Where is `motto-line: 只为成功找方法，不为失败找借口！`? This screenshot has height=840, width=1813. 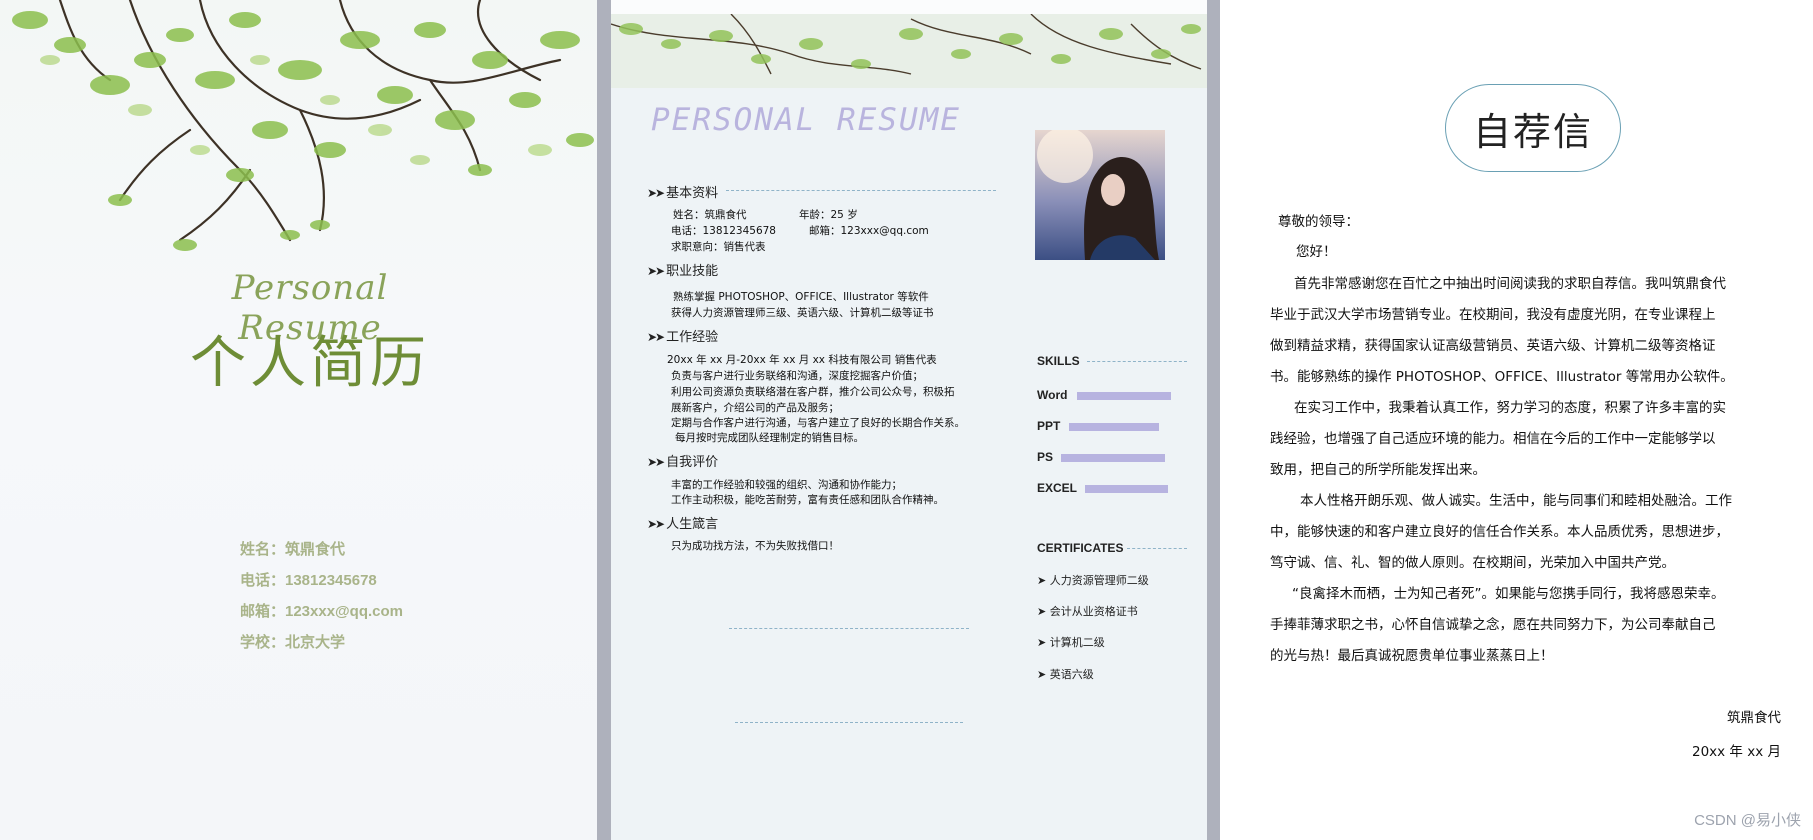 motto-line: 只为成功找方法，不为失败找借口！ is located at coordinates (755, 546).